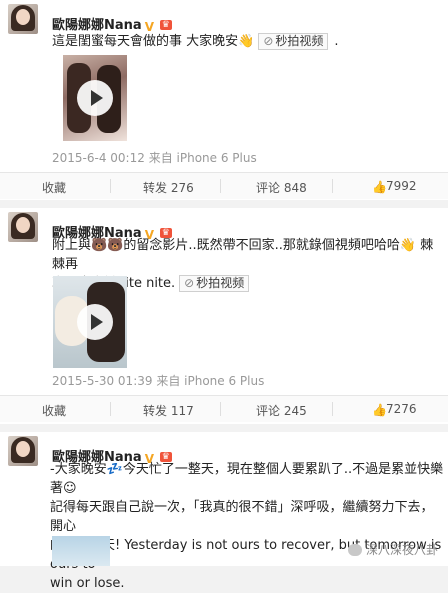 This screenshot has height=593, width=448. Describe the element at coordinates (165, 25) in the screenshot. I see `vip-badge-icon: ♛` at that location.